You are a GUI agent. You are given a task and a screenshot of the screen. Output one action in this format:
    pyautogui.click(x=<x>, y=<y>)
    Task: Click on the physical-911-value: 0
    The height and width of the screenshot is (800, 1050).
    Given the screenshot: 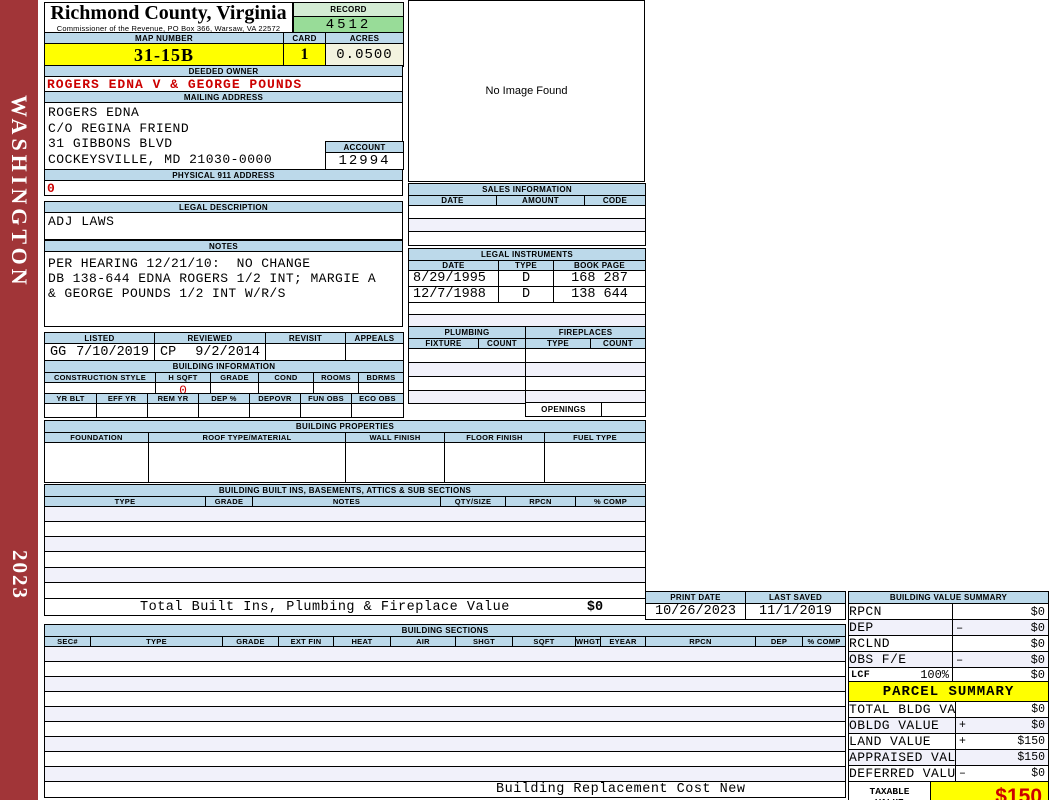 What is the action you would take?
    pyautogui.click(x=223, y=188)
    